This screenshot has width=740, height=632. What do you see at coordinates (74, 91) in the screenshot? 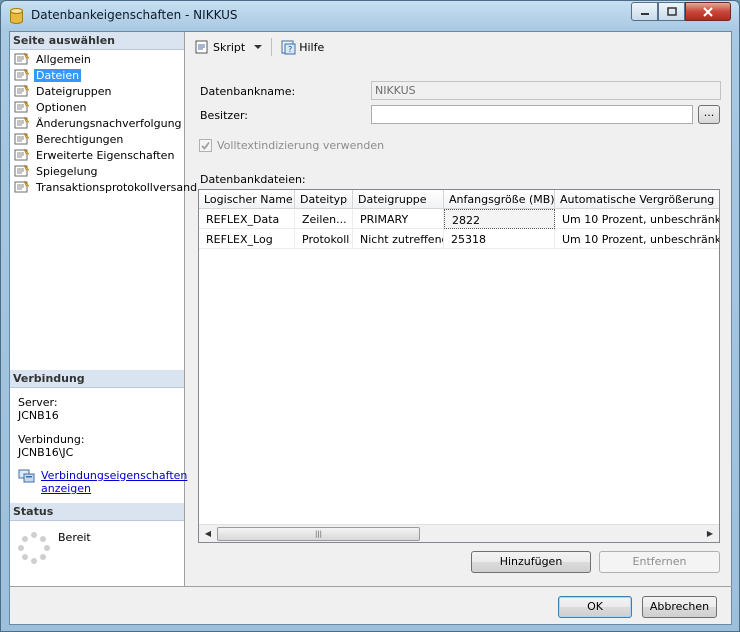
I see `sidebar-item-label: Dateigruppen` at bounding box center [74, 91].